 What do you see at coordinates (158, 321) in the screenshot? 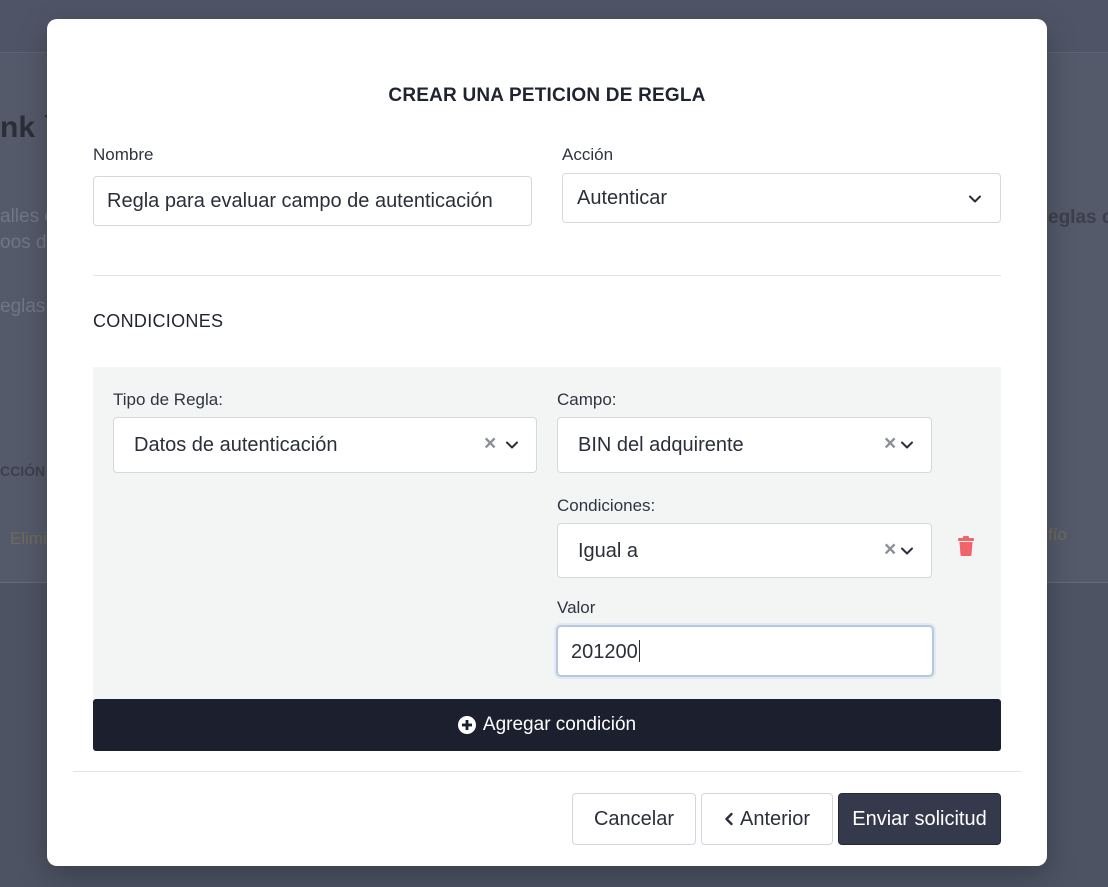
I see `conditions-title: CONDICIONES` at bounding box center [158, 321].